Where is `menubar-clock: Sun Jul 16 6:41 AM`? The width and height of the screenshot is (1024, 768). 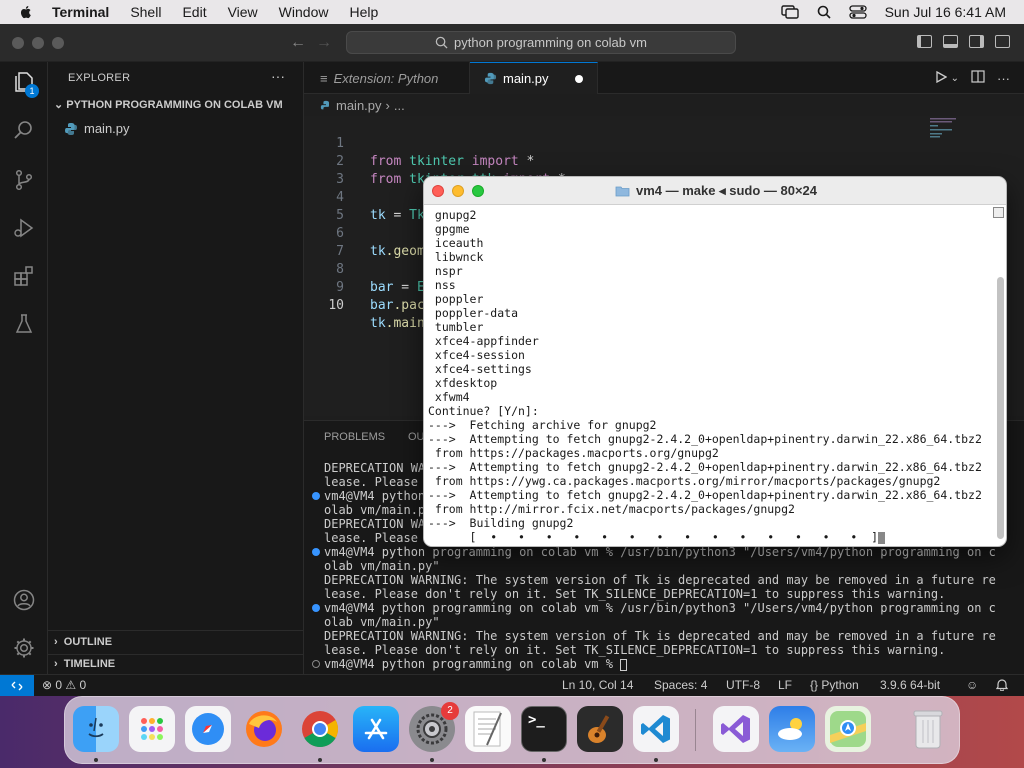 menubar-clock: Sun Jul 16 6:41 AM is located at coordinates (945, 12).